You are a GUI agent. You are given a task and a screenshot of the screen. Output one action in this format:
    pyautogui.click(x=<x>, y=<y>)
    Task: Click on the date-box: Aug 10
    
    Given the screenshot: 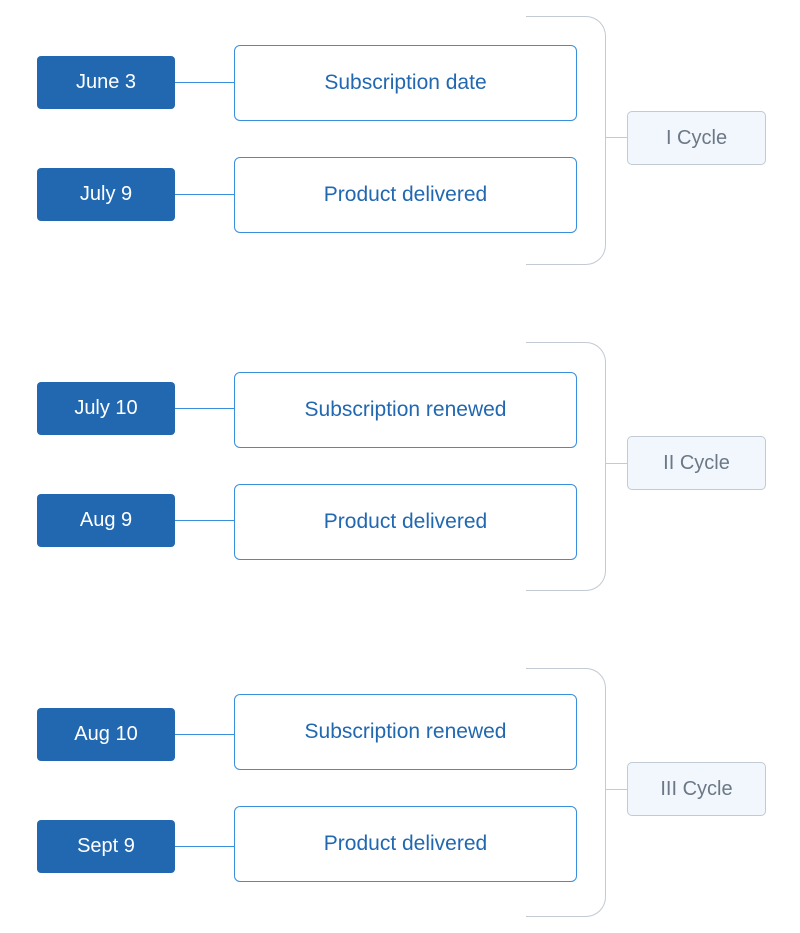 What is the action you would take?
    pyautogui.click(x=106, y=734)
    